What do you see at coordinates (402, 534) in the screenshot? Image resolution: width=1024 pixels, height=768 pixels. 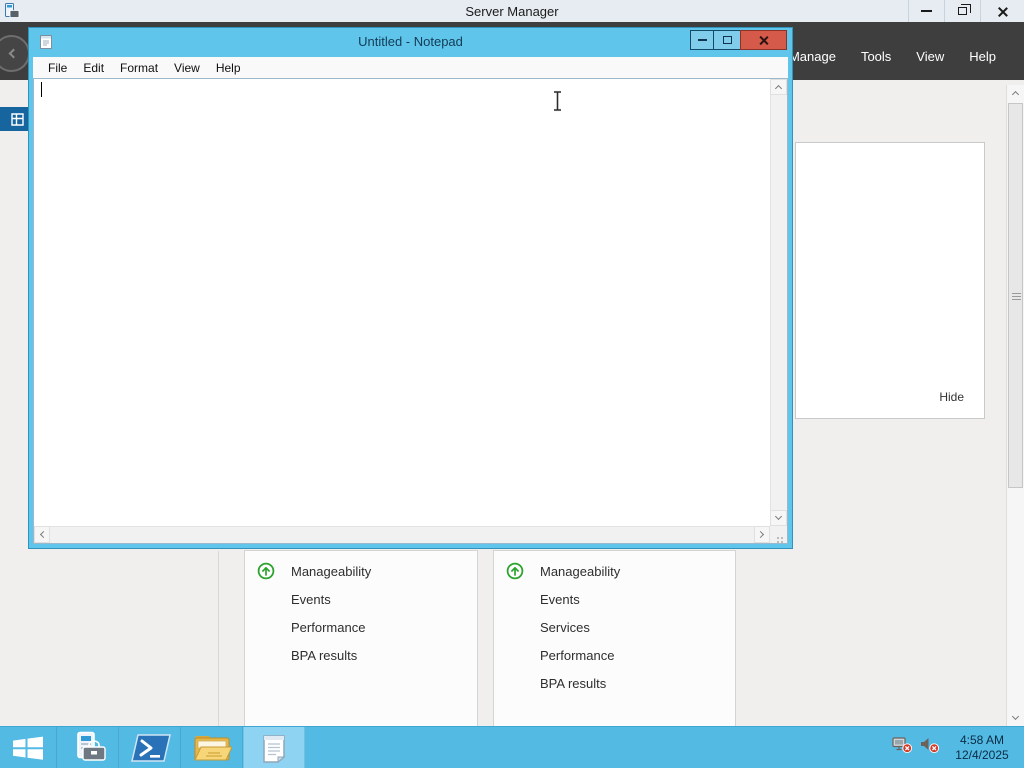 I see `notepad-horizontal-scrollbar` at bounding box center [402, 534].